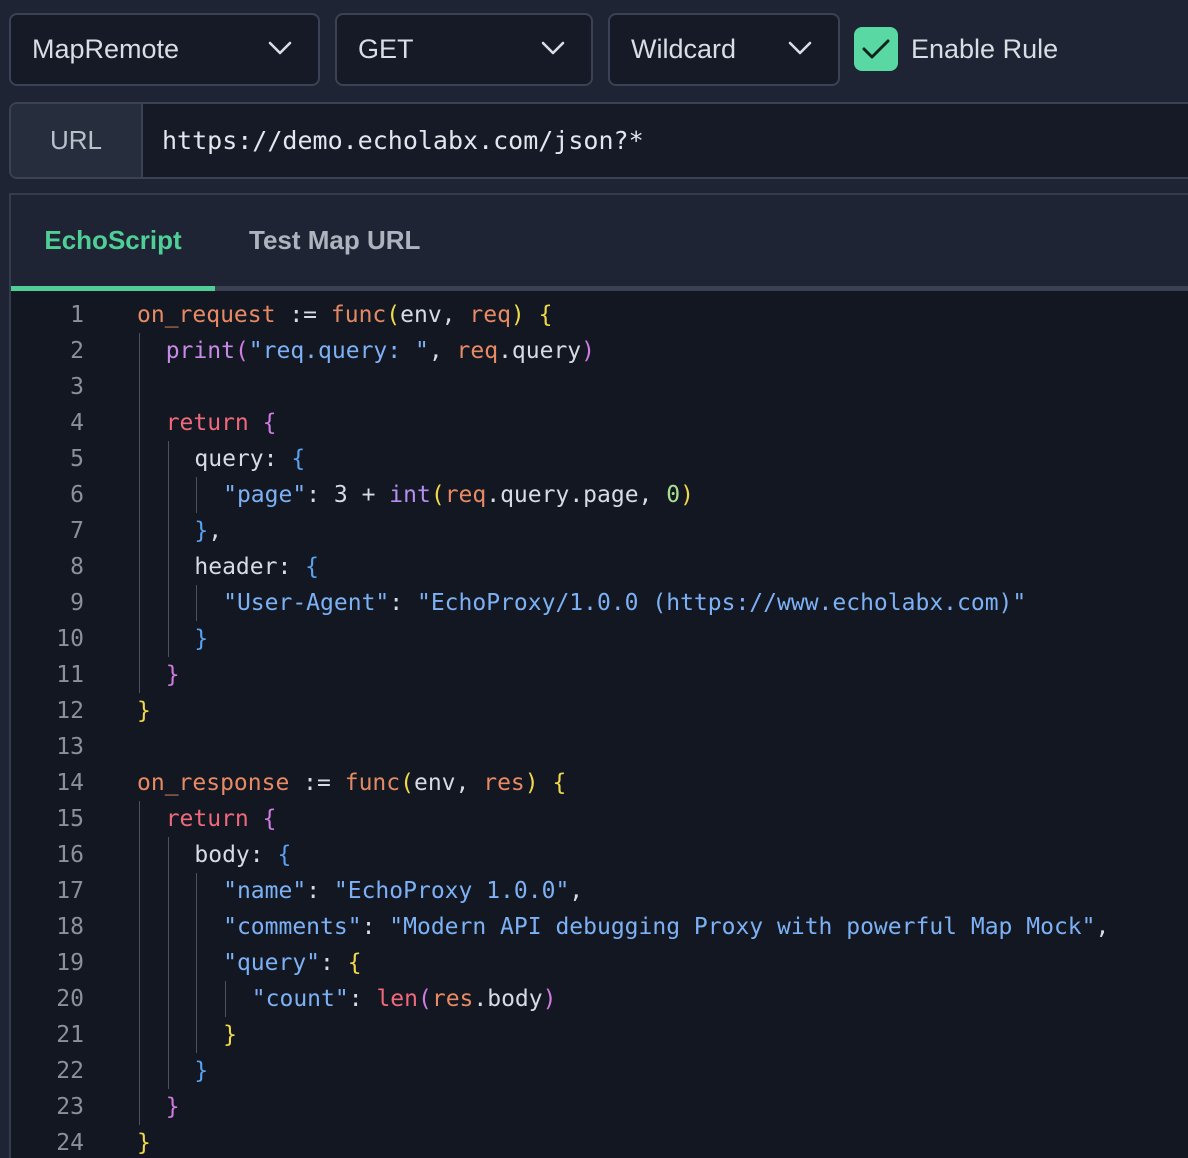  Describe the element at coordinates (599, 999) in the screenshot. I see `code-line: 20 "count": len(res.body)` at that location.